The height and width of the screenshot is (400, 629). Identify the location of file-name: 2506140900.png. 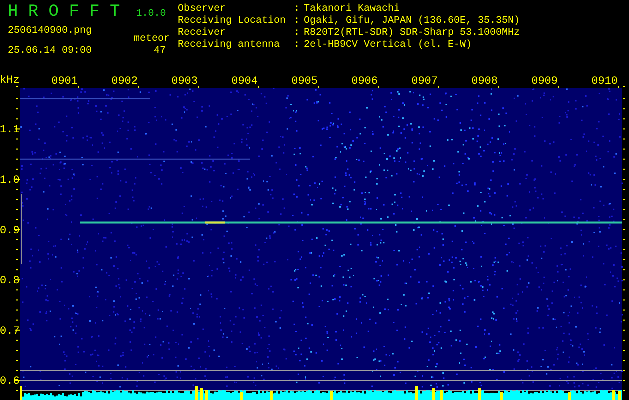
(50, 32).